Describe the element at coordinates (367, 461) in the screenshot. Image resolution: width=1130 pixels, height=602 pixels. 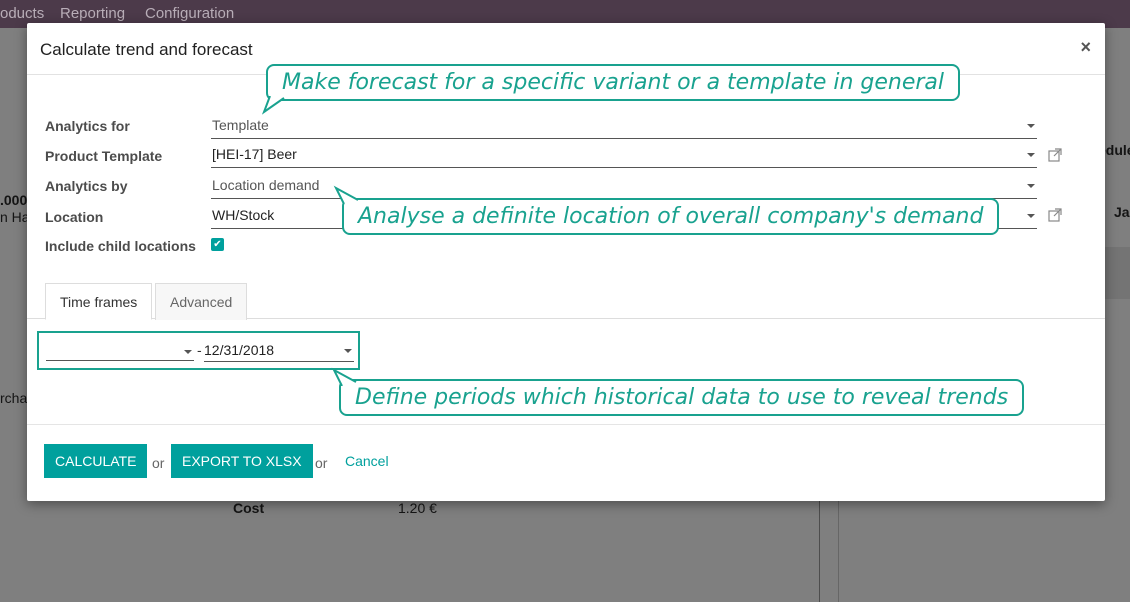
I see `cancel-button: Cancel` at that location.